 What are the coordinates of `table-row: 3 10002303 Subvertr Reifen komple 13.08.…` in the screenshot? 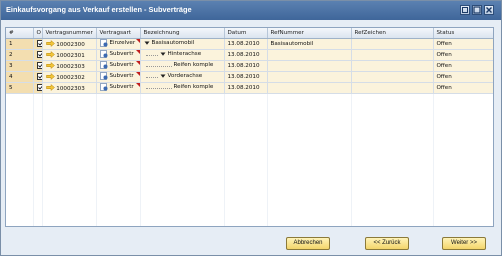 It's located at (249, 66).